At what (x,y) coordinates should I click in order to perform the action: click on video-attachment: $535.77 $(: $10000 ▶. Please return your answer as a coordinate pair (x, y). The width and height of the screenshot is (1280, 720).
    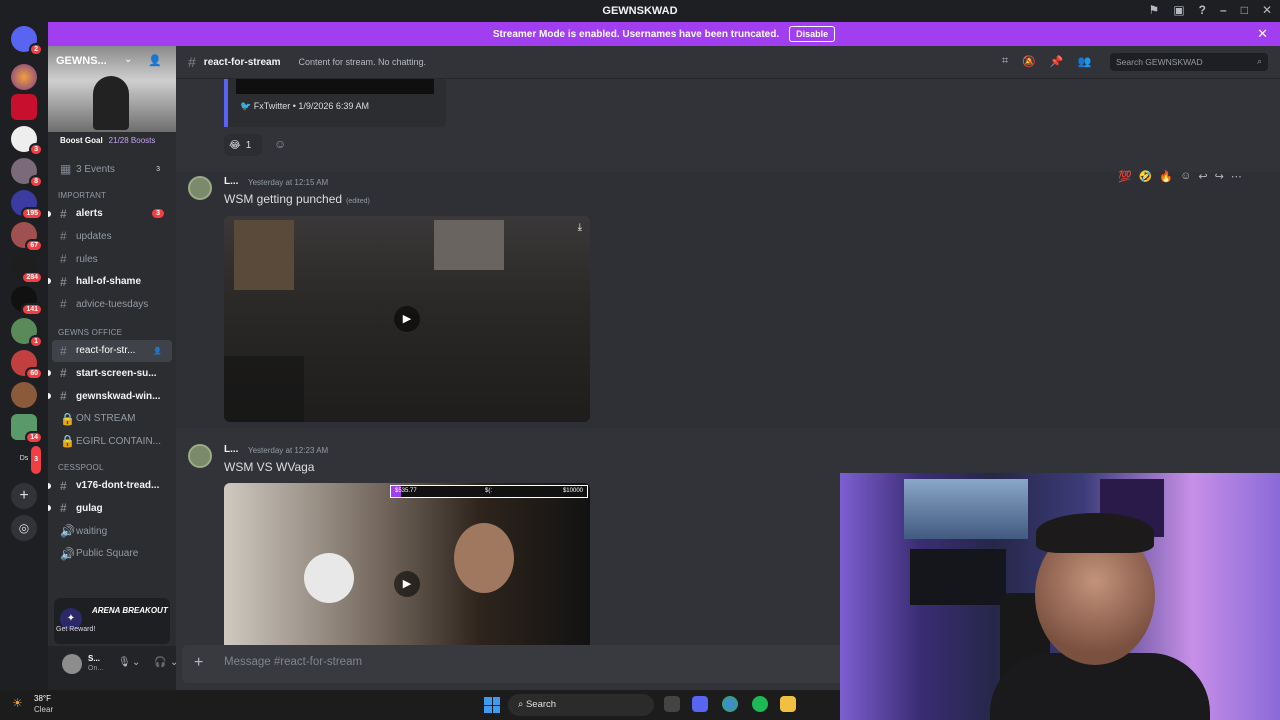
    Looking at the image, I should click on (407, 568).